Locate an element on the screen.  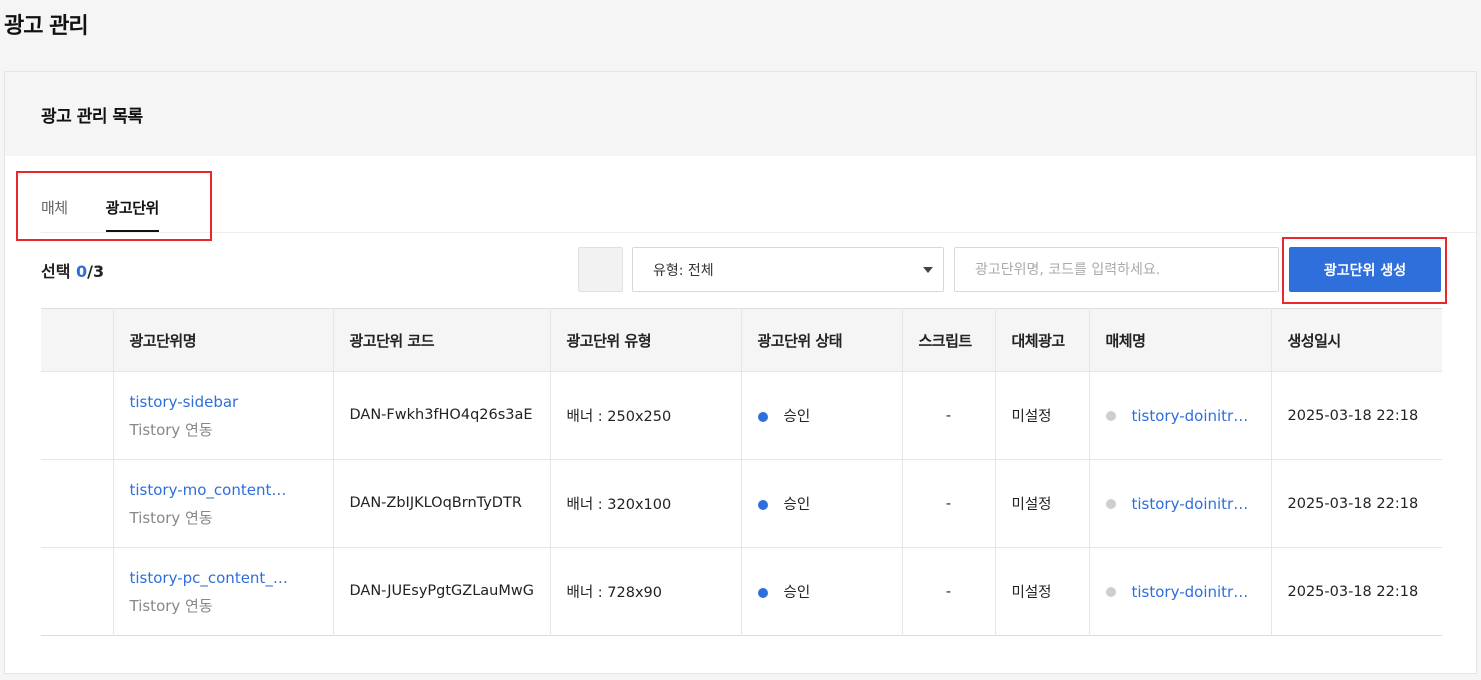
header-ad-unit-name: 광고단위명 is located at coordinates (222, 340).